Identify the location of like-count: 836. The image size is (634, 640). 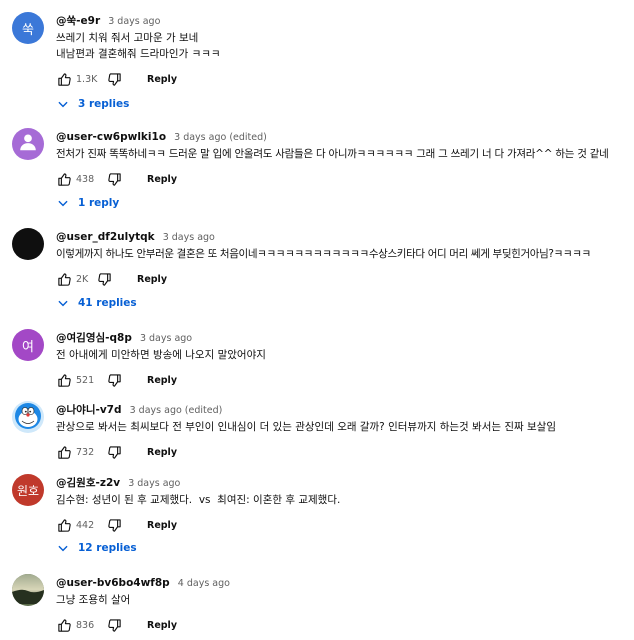
(85, 625).